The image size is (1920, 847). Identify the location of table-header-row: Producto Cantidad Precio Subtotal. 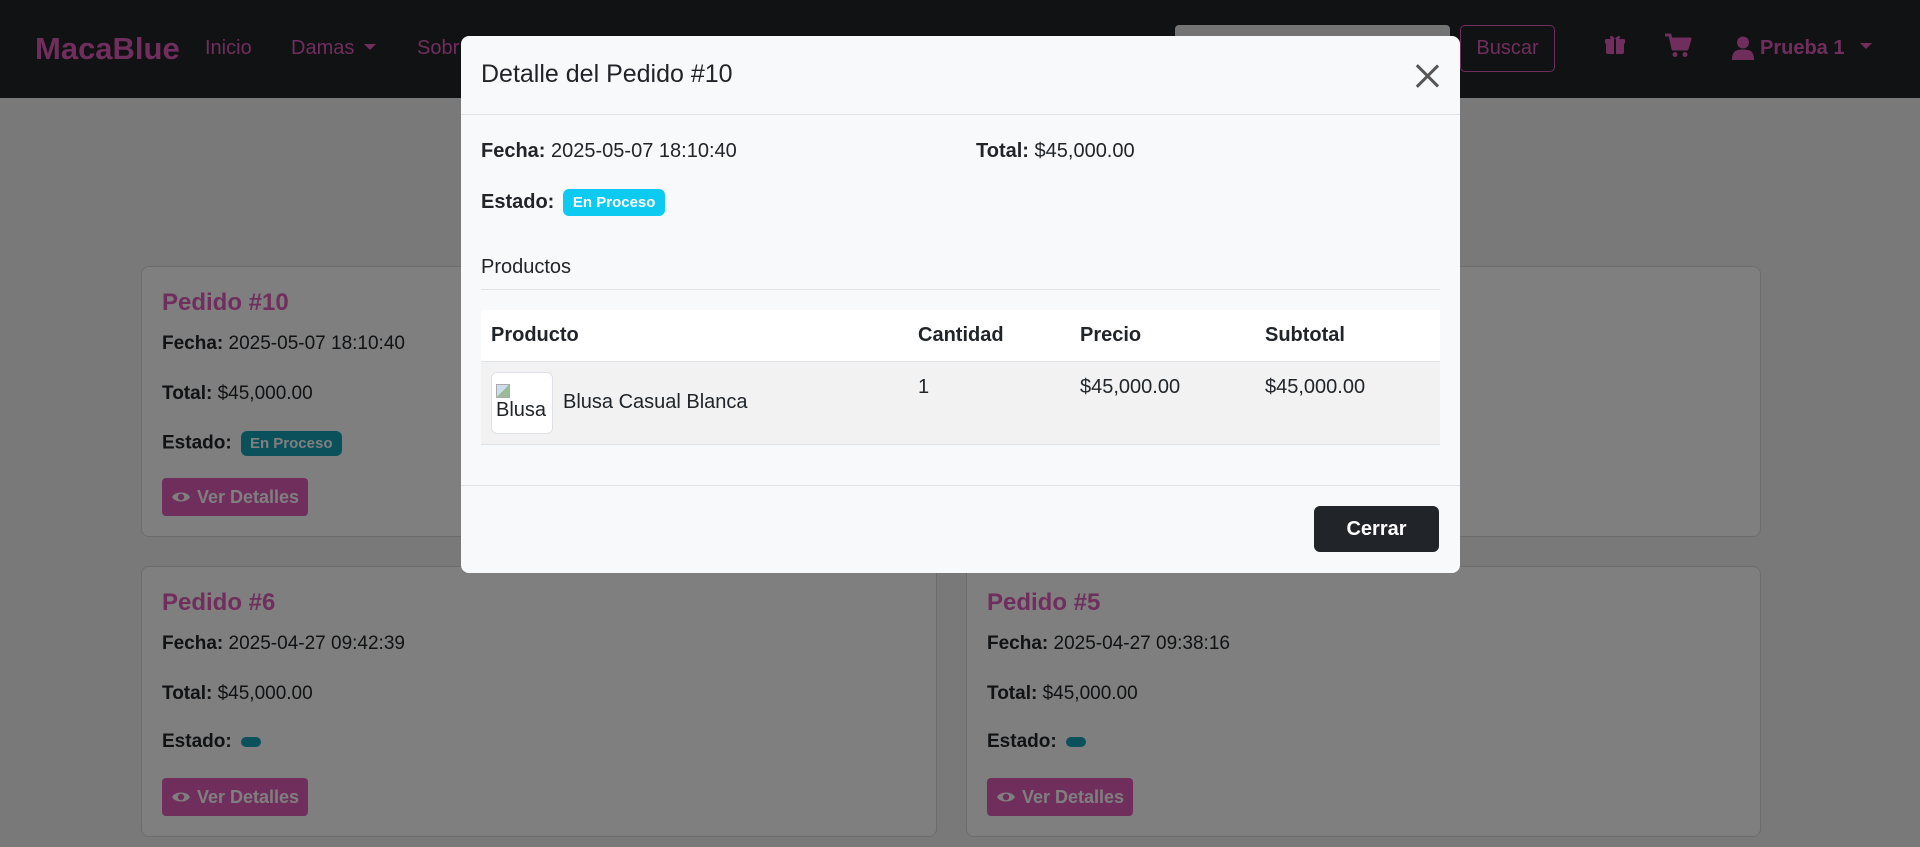
(960, 336).